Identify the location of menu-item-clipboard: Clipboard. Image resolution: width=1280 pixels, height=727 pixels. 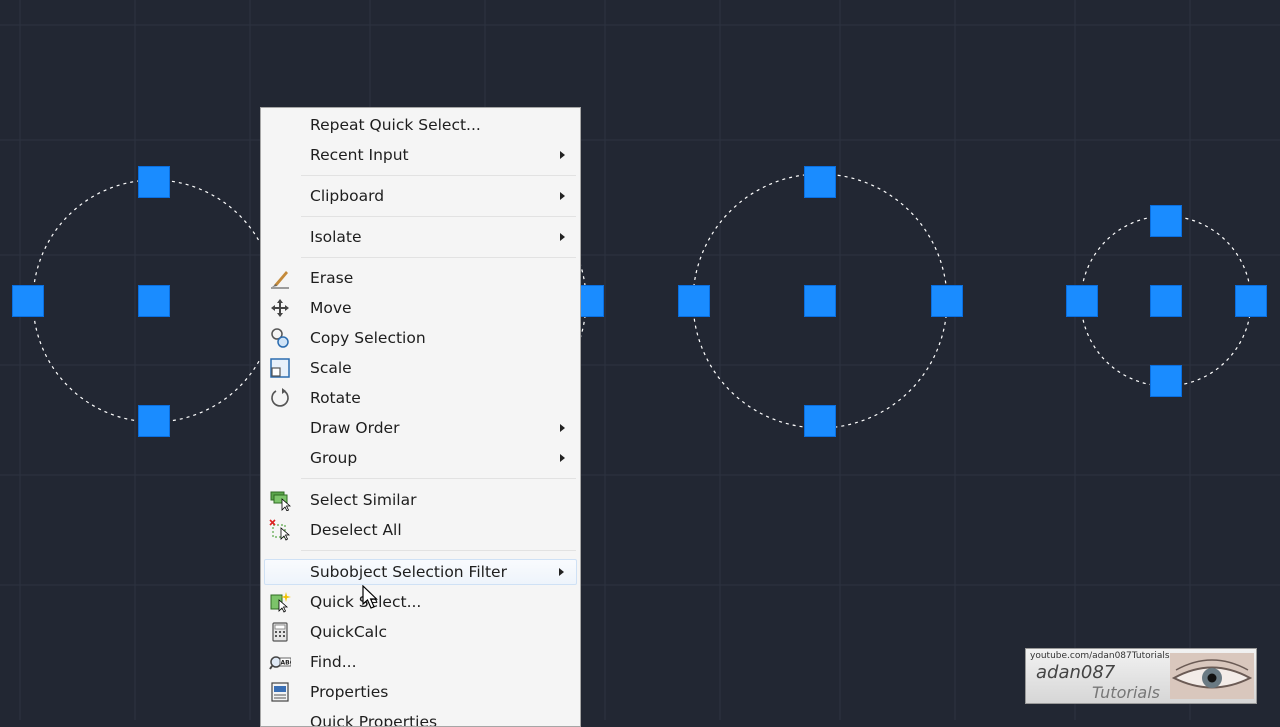
(420, 196).